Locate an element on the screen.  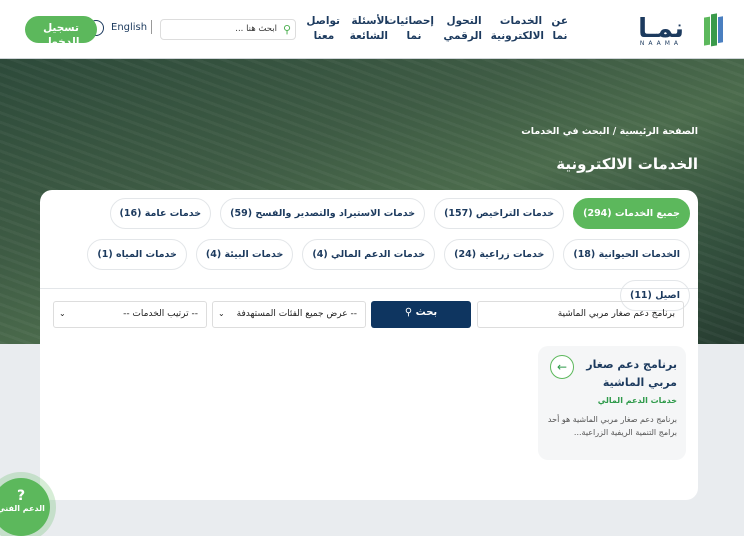
arrow-left-icon: ← is located at coordinates (562, 367).